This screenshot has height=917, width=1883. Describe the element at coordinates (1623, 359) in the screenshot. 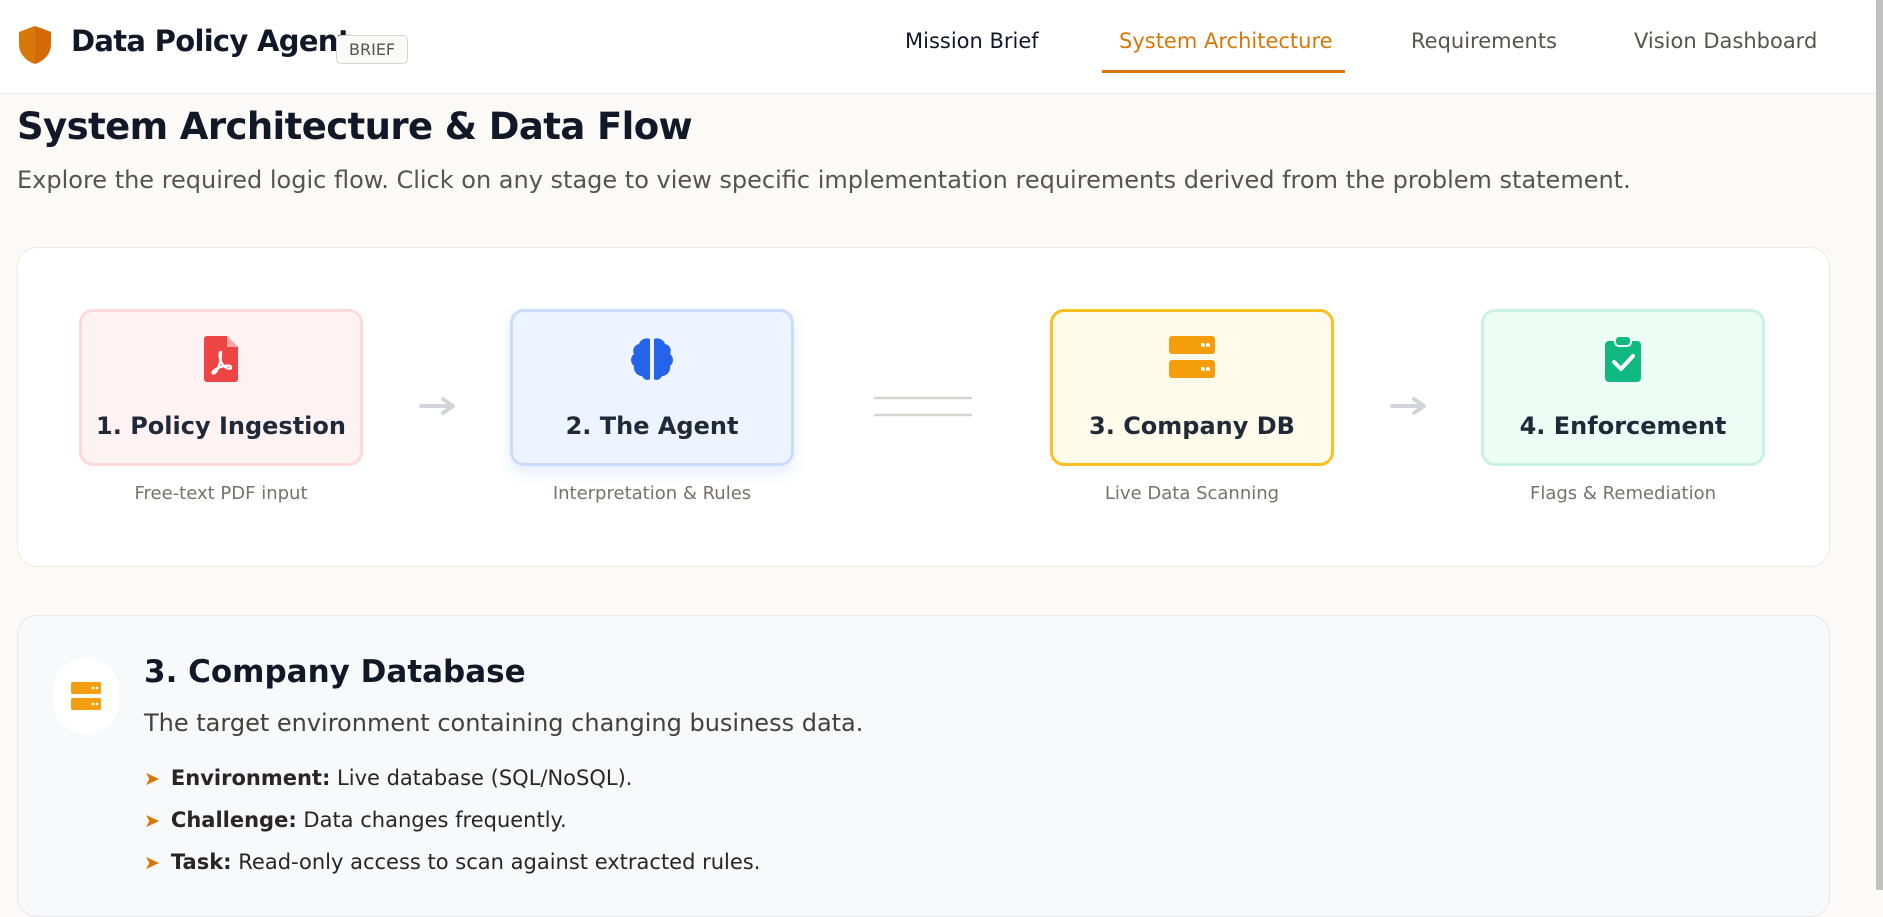

I see `clipboard-check-icon` at that location.